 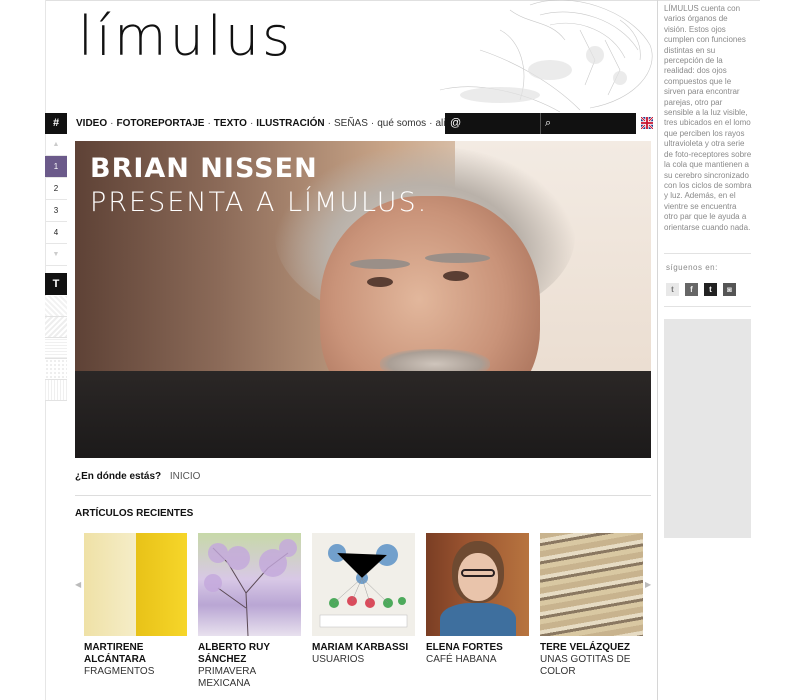 What do you see at coordinates (478, 573) in the screenshot?
I see `glasses-icon` at bounding box center [478, 573].